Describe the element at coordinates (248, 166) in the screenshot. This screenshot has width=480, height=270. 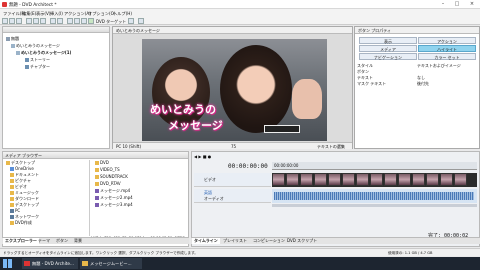
I see `timecode-display: 00:00:00:00` at that location.